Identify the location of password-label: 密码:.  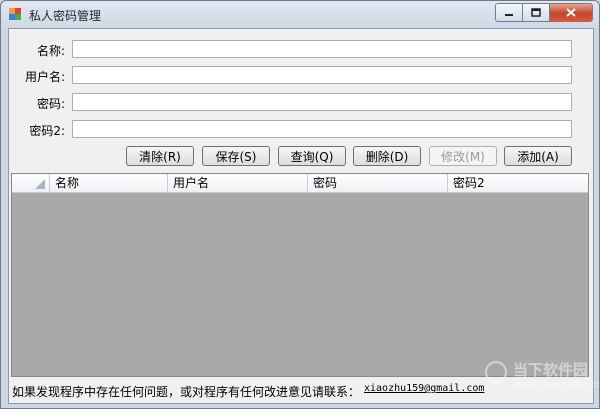
(50, 104).